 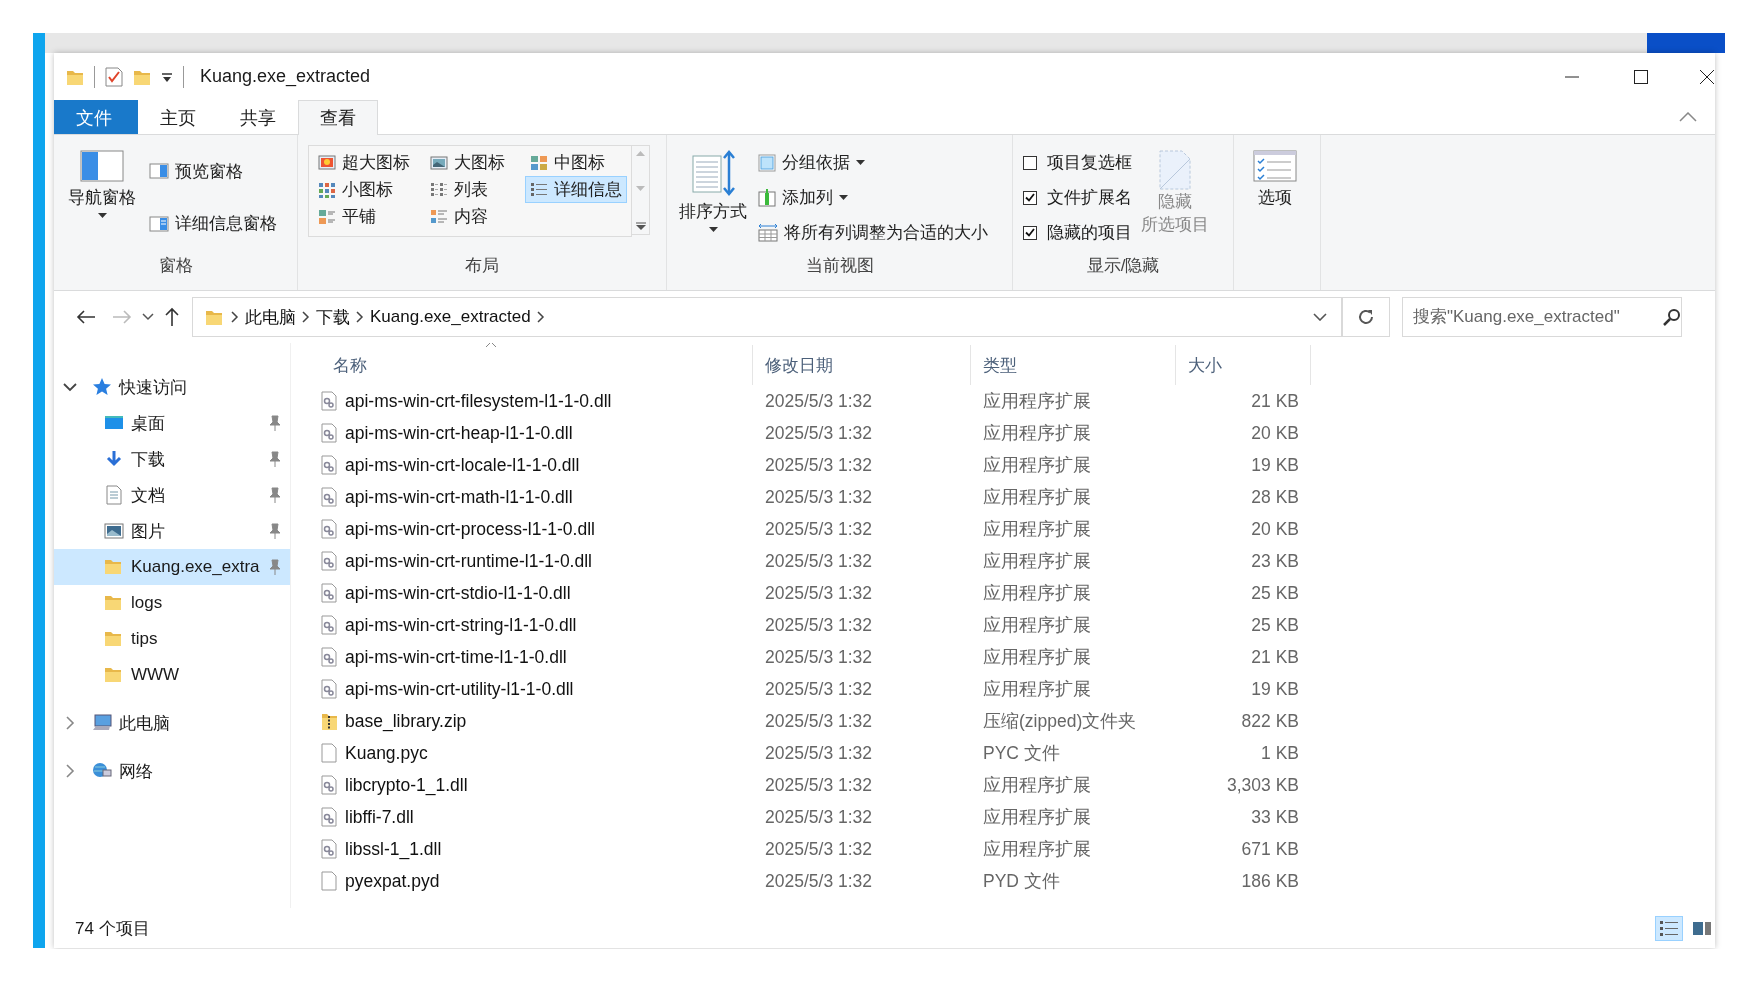 What do you see at coordinates (473, 162) in the screenshot?
I see `layout-option: 大图标` at bounding box center [473, 162].